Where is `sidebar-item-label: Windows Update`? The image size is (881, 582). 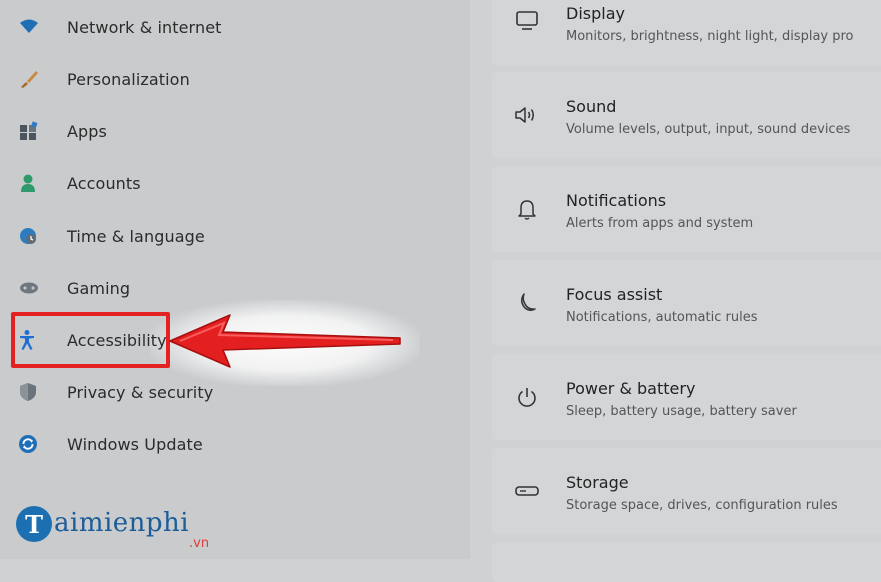 sidebar-item-label: Windows Update is located at coordinates (135, 444).